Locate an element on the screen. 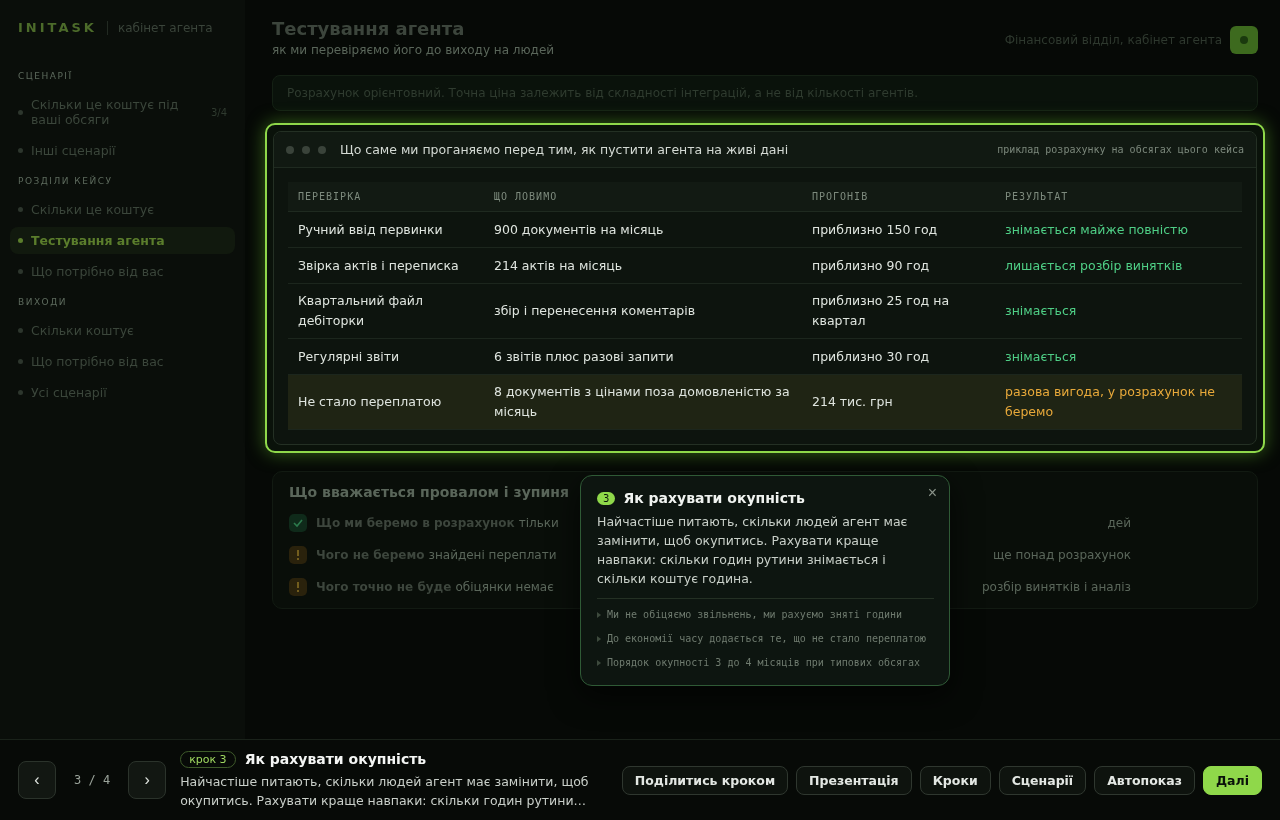 The image size is (1280, 820). page-title: Тестування агента is located at coordinates (369, 28).